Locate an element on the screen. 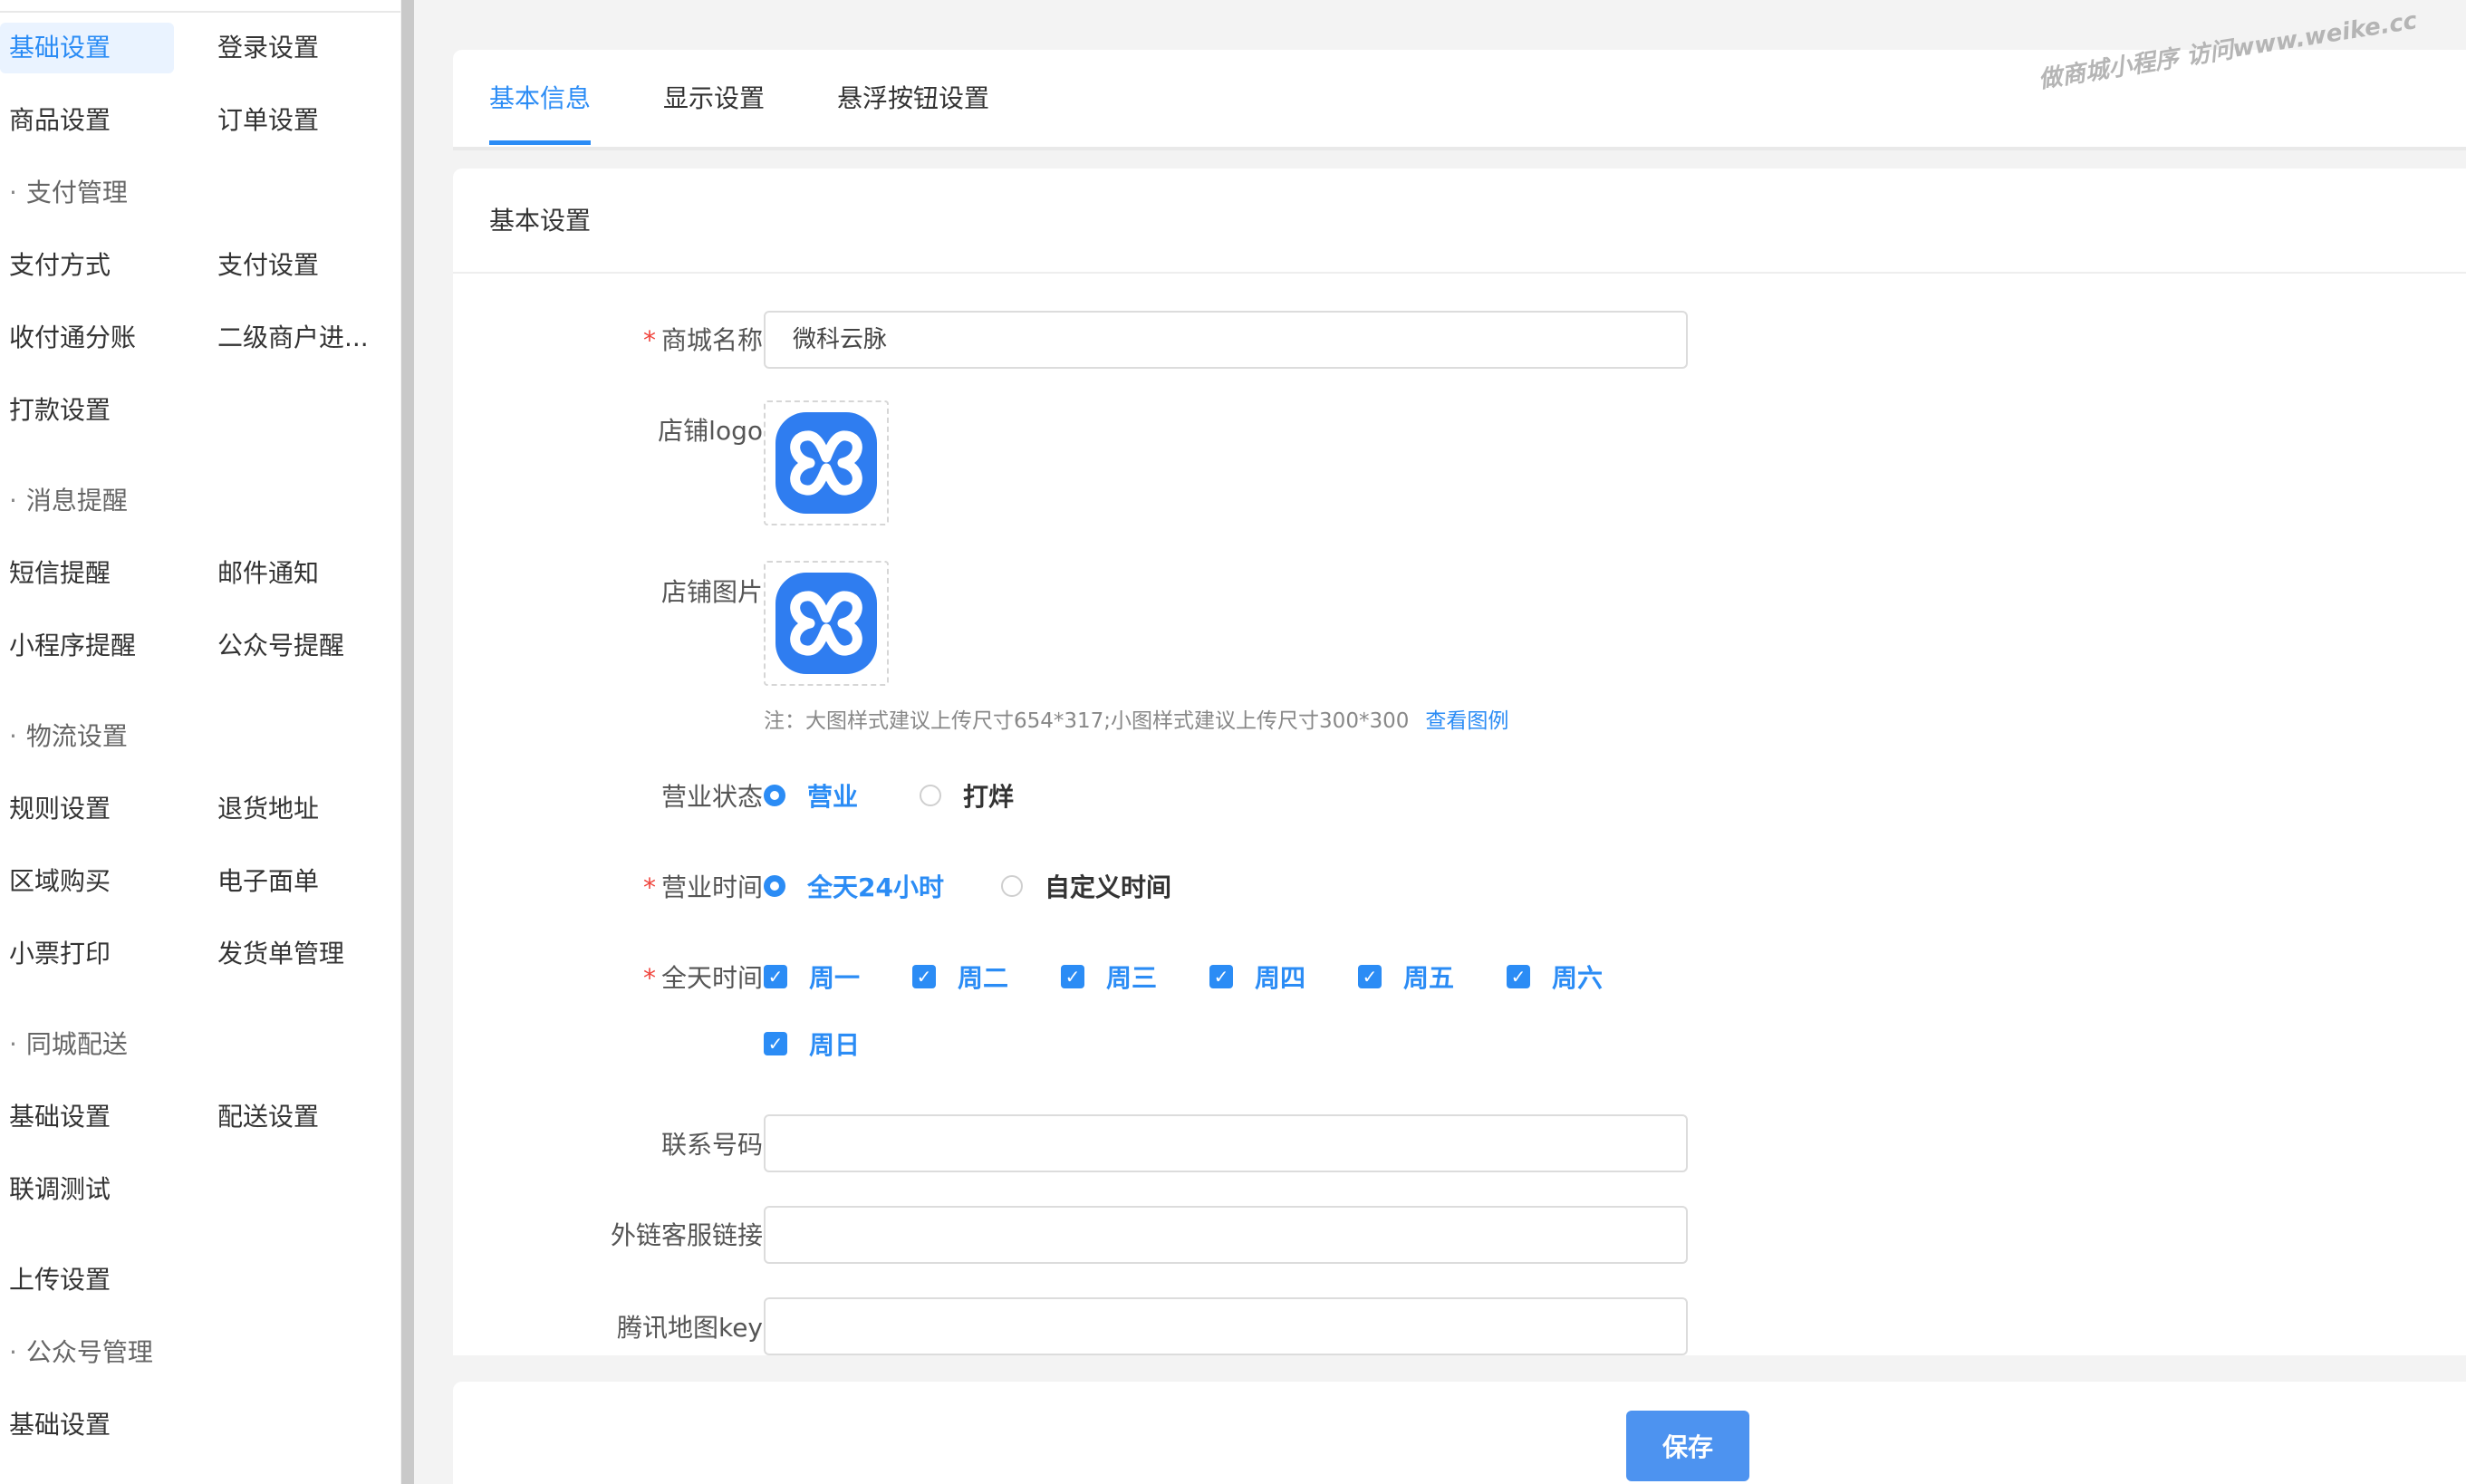 The image size is (2466, 1484). checkbox-saturday: ✓ 周六 is located at coordinates (1555, 977).